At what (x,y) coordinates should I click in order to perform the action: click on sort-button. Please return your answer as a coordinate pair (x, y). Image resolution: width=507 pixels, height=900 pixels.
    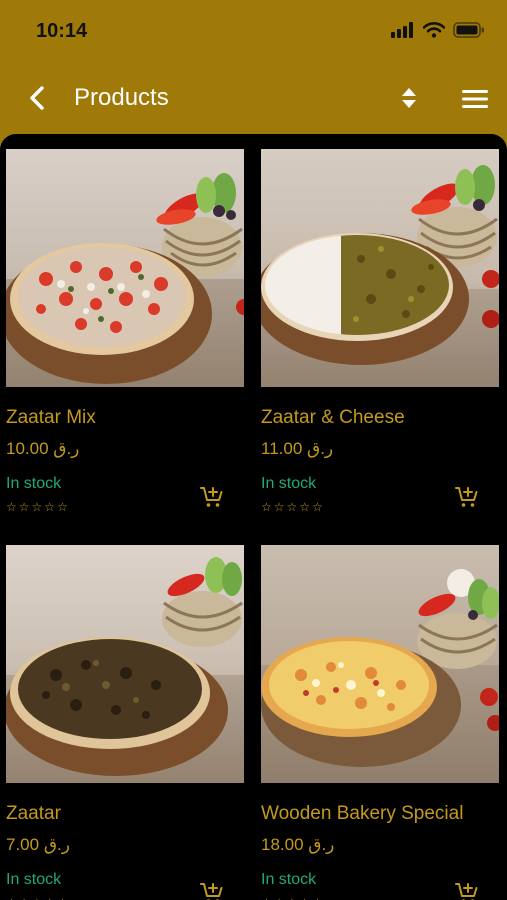
    Looking at the image, I should click on (409, 98).